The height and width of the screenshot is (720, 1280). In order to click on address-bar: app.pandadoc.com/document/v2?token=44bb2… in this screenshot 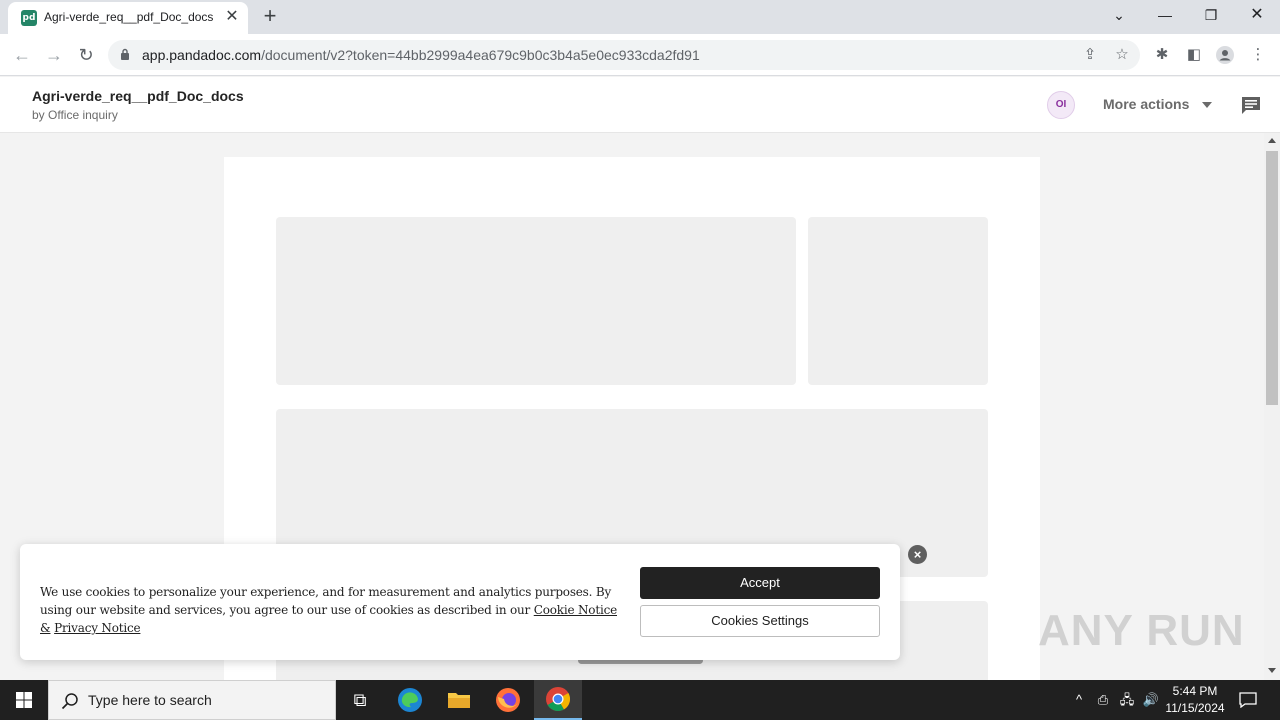, I will do `click(624, 55)`.